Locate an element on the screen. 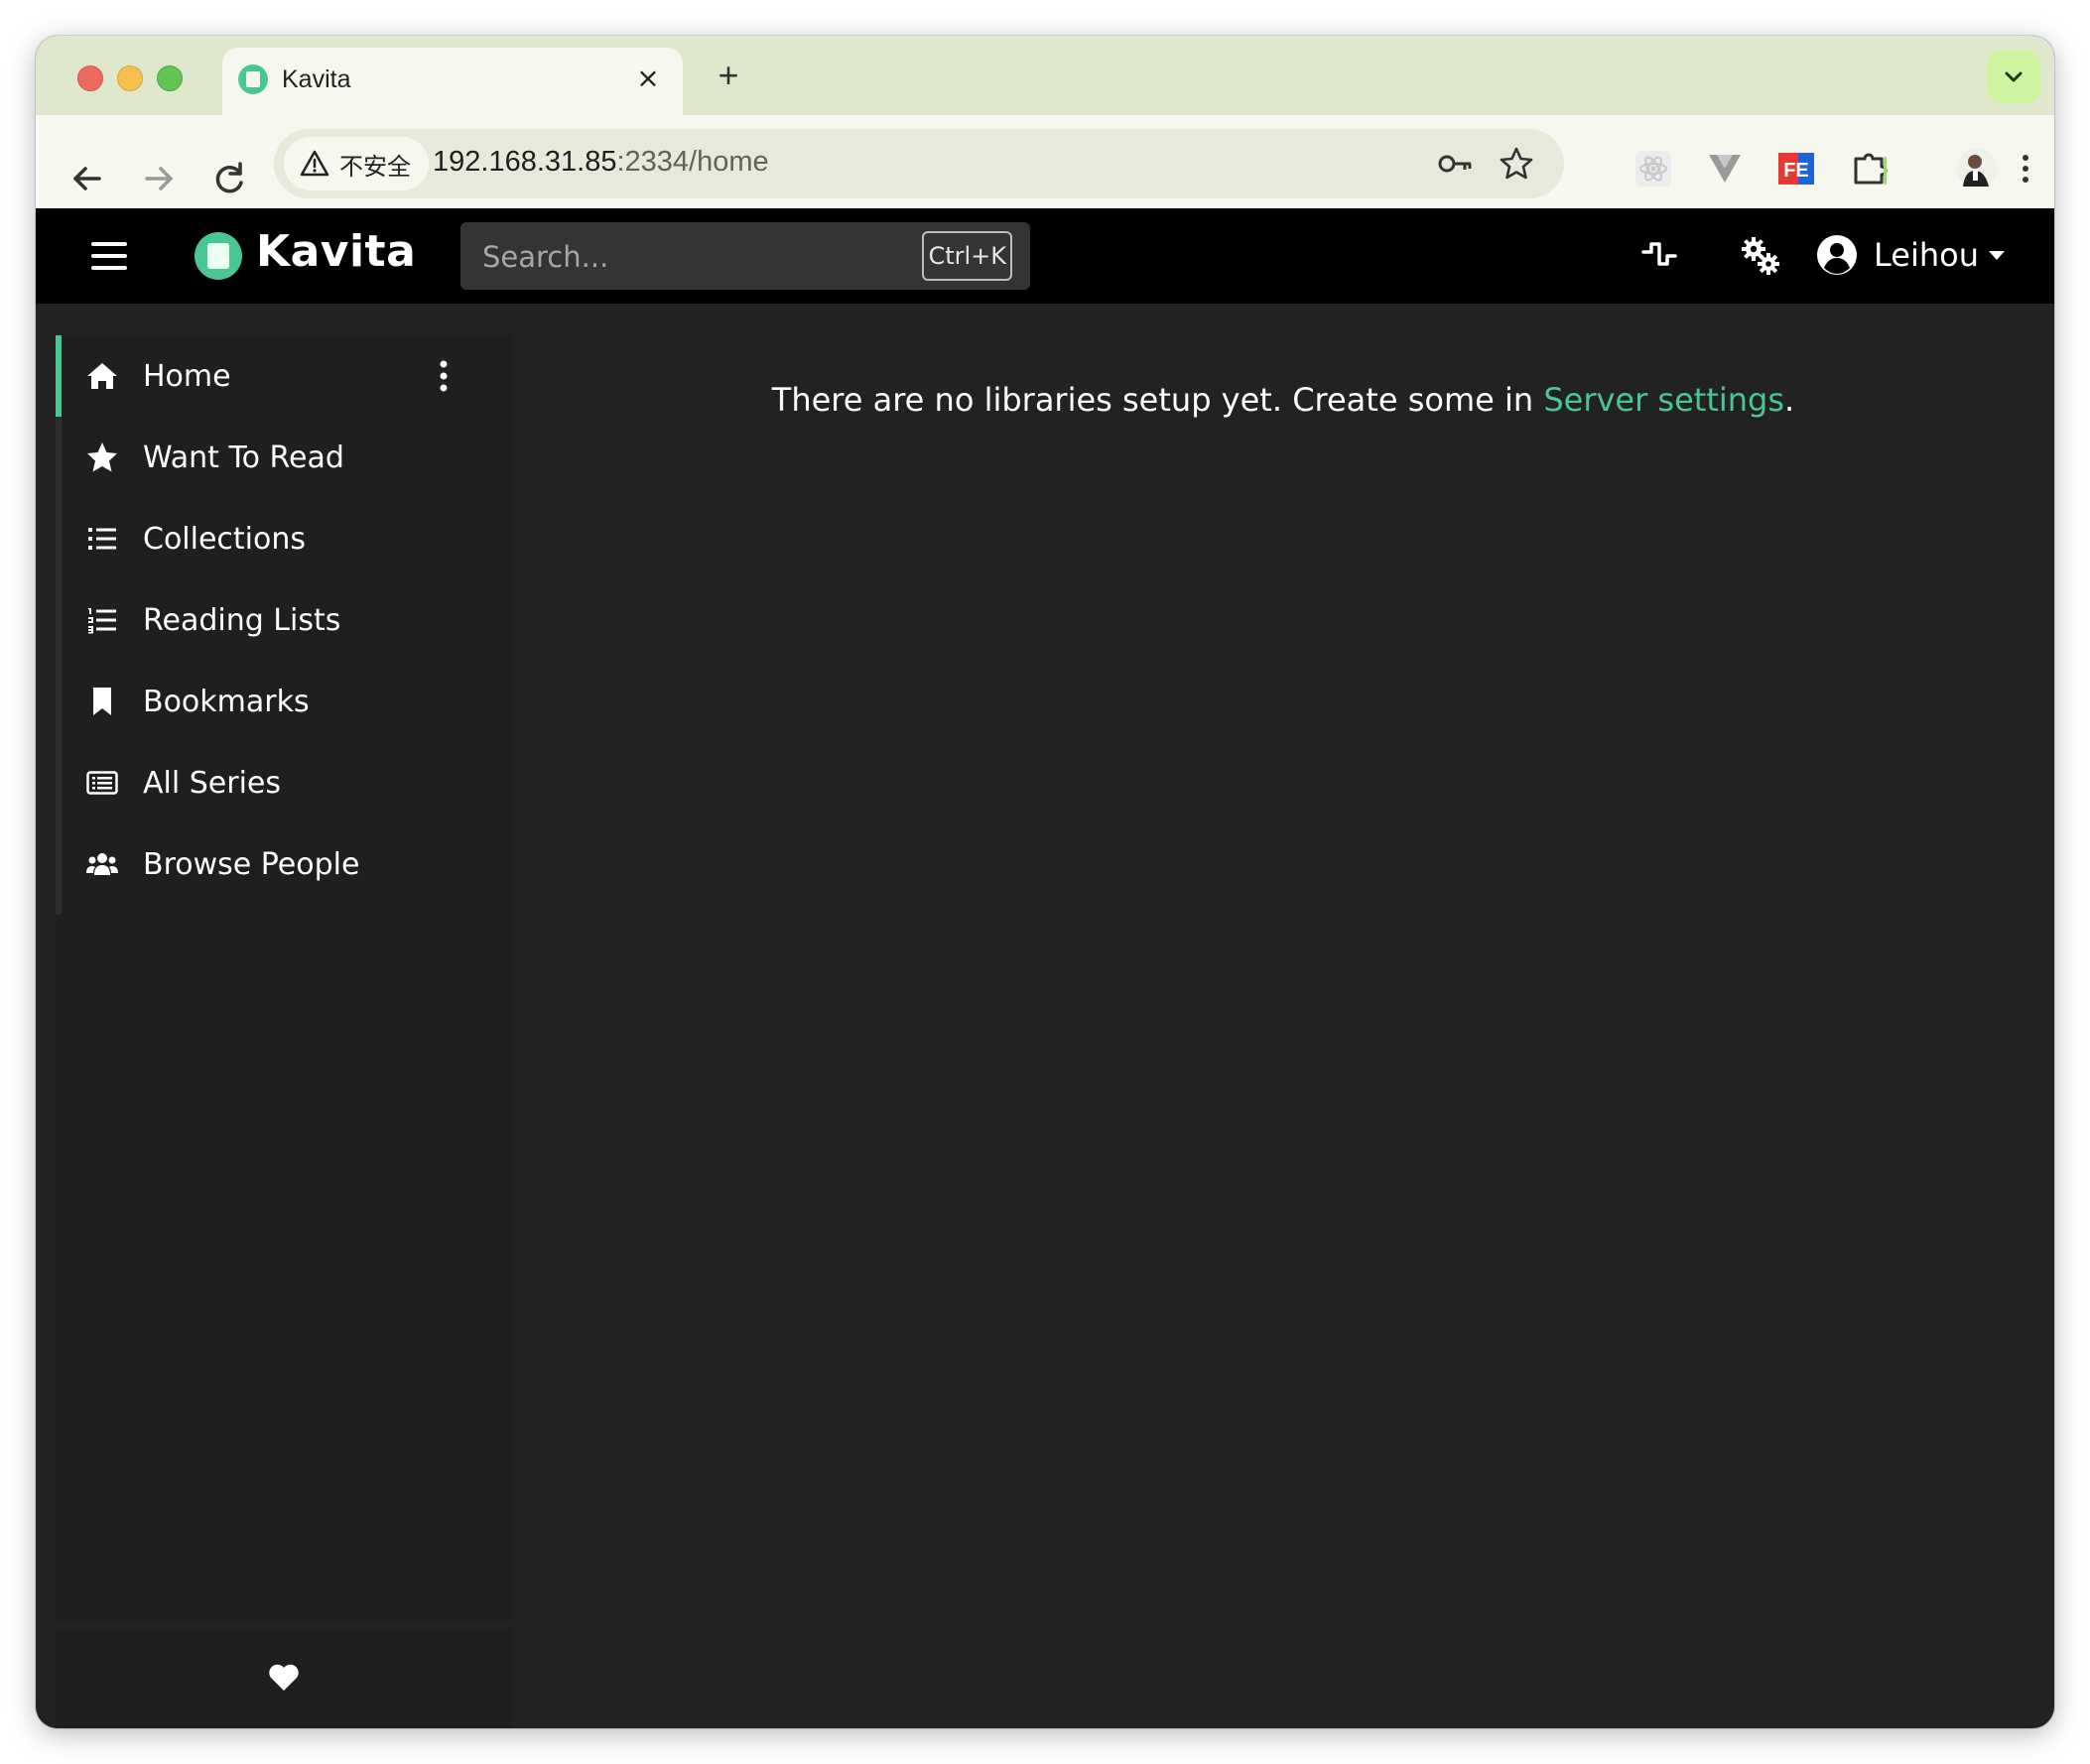 The image size is (2090, 1764). numbered-list-icon is located at coordinates (102, 621).